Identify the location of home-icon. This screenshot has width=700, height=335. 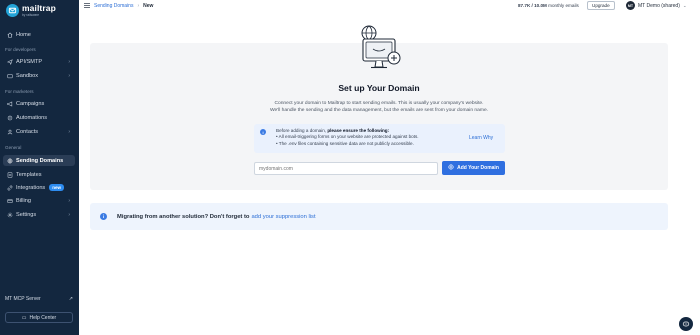
(9, 34).